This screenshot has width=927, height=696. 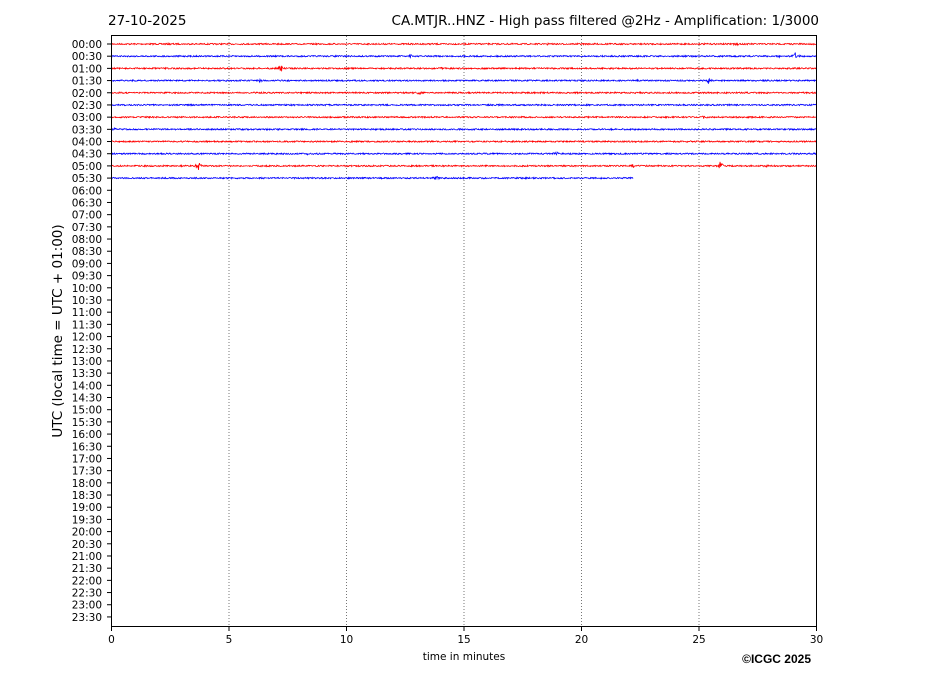 I want to click on y-tick-label: 04:00, so click(x=87, y=143).